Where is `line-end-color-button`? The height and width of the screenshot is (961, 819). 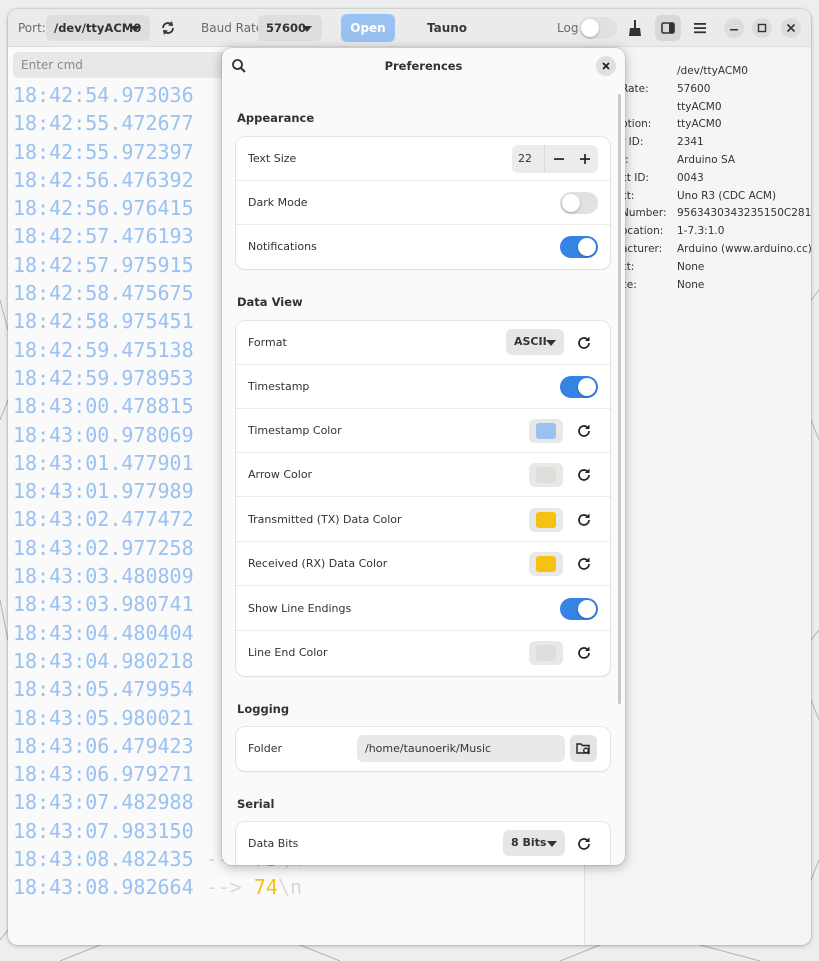 line-end-color-button is located at coordinates (546, 653).